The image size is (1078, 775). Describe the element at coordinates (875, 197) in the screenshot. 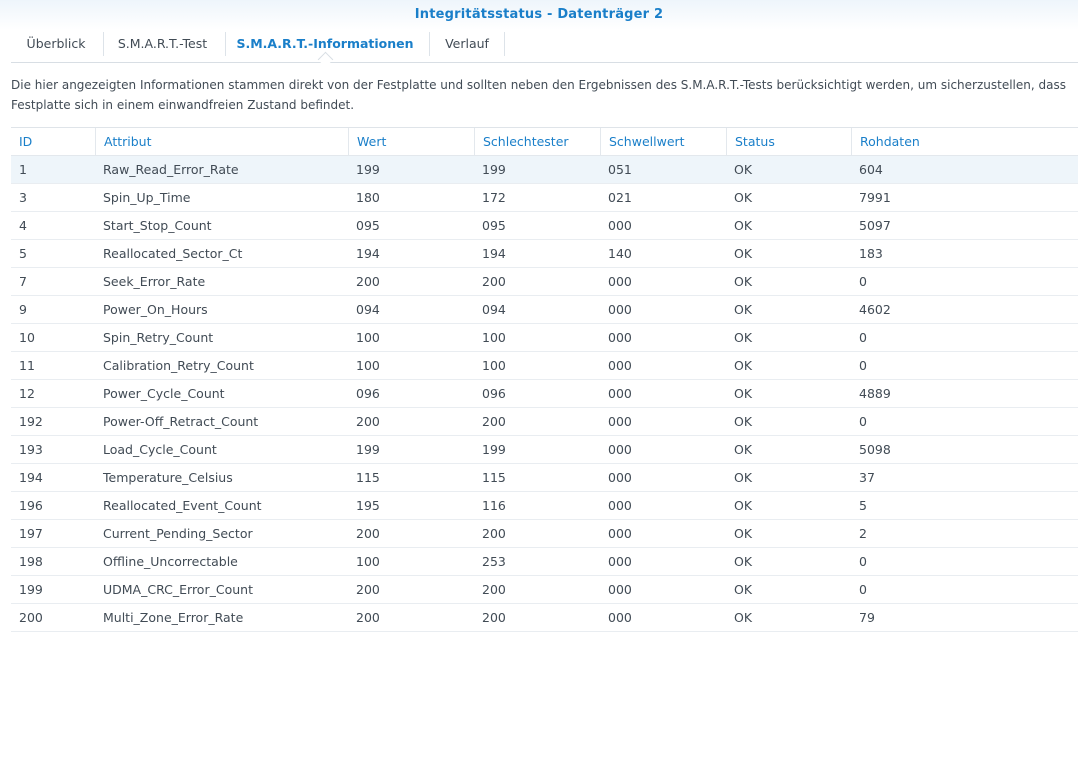

I see `cell-rohdaten: 7991` at that location.